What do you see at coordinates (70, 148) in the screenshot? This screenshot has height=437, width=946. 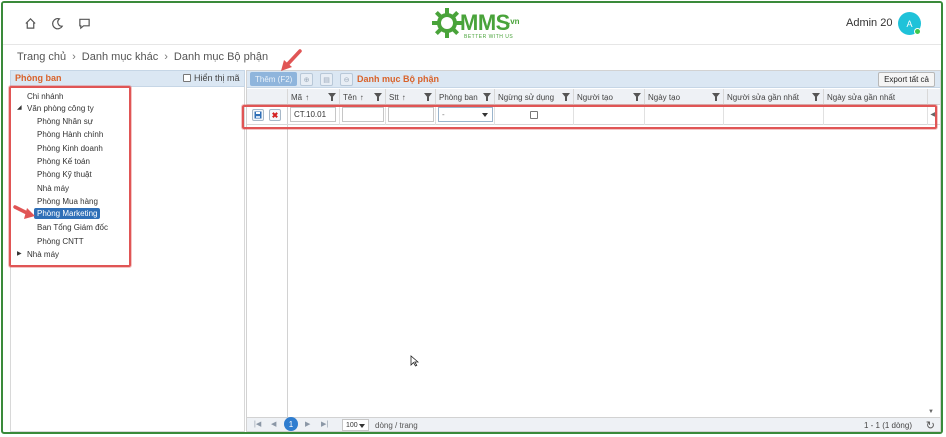 I see `tree-item-sales: Phòng Kinh doanh` at bounding box center [70, 148].